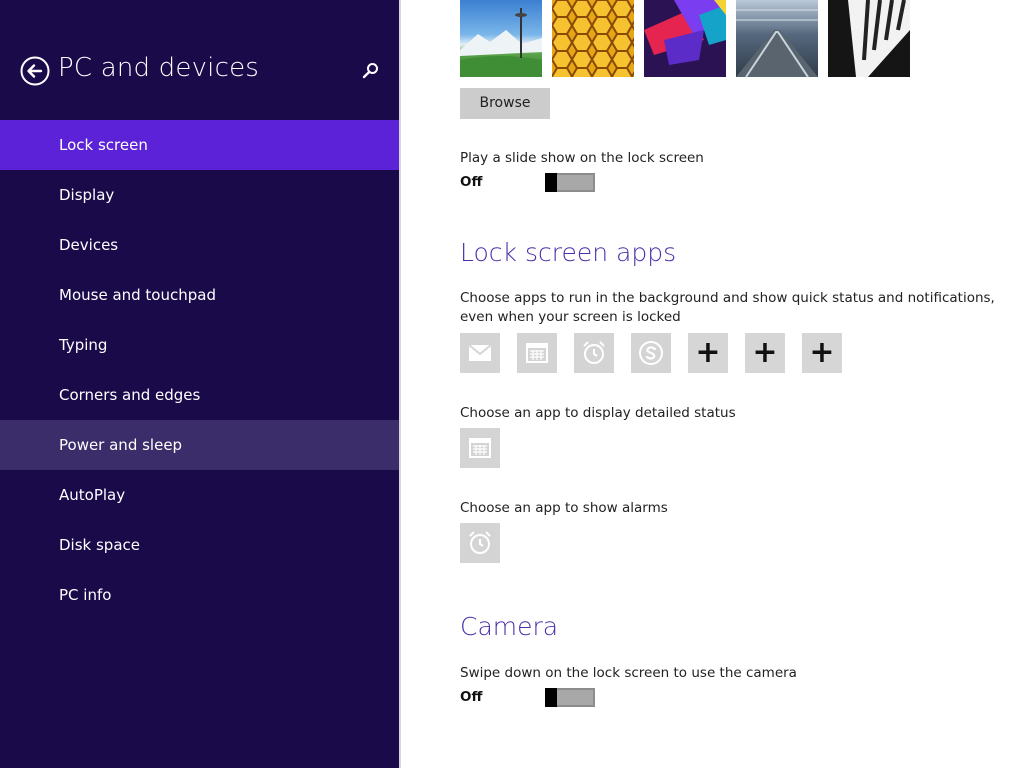  I want to click on lock-screen-apps-heading: Lock screen apps, so click(568, 252).